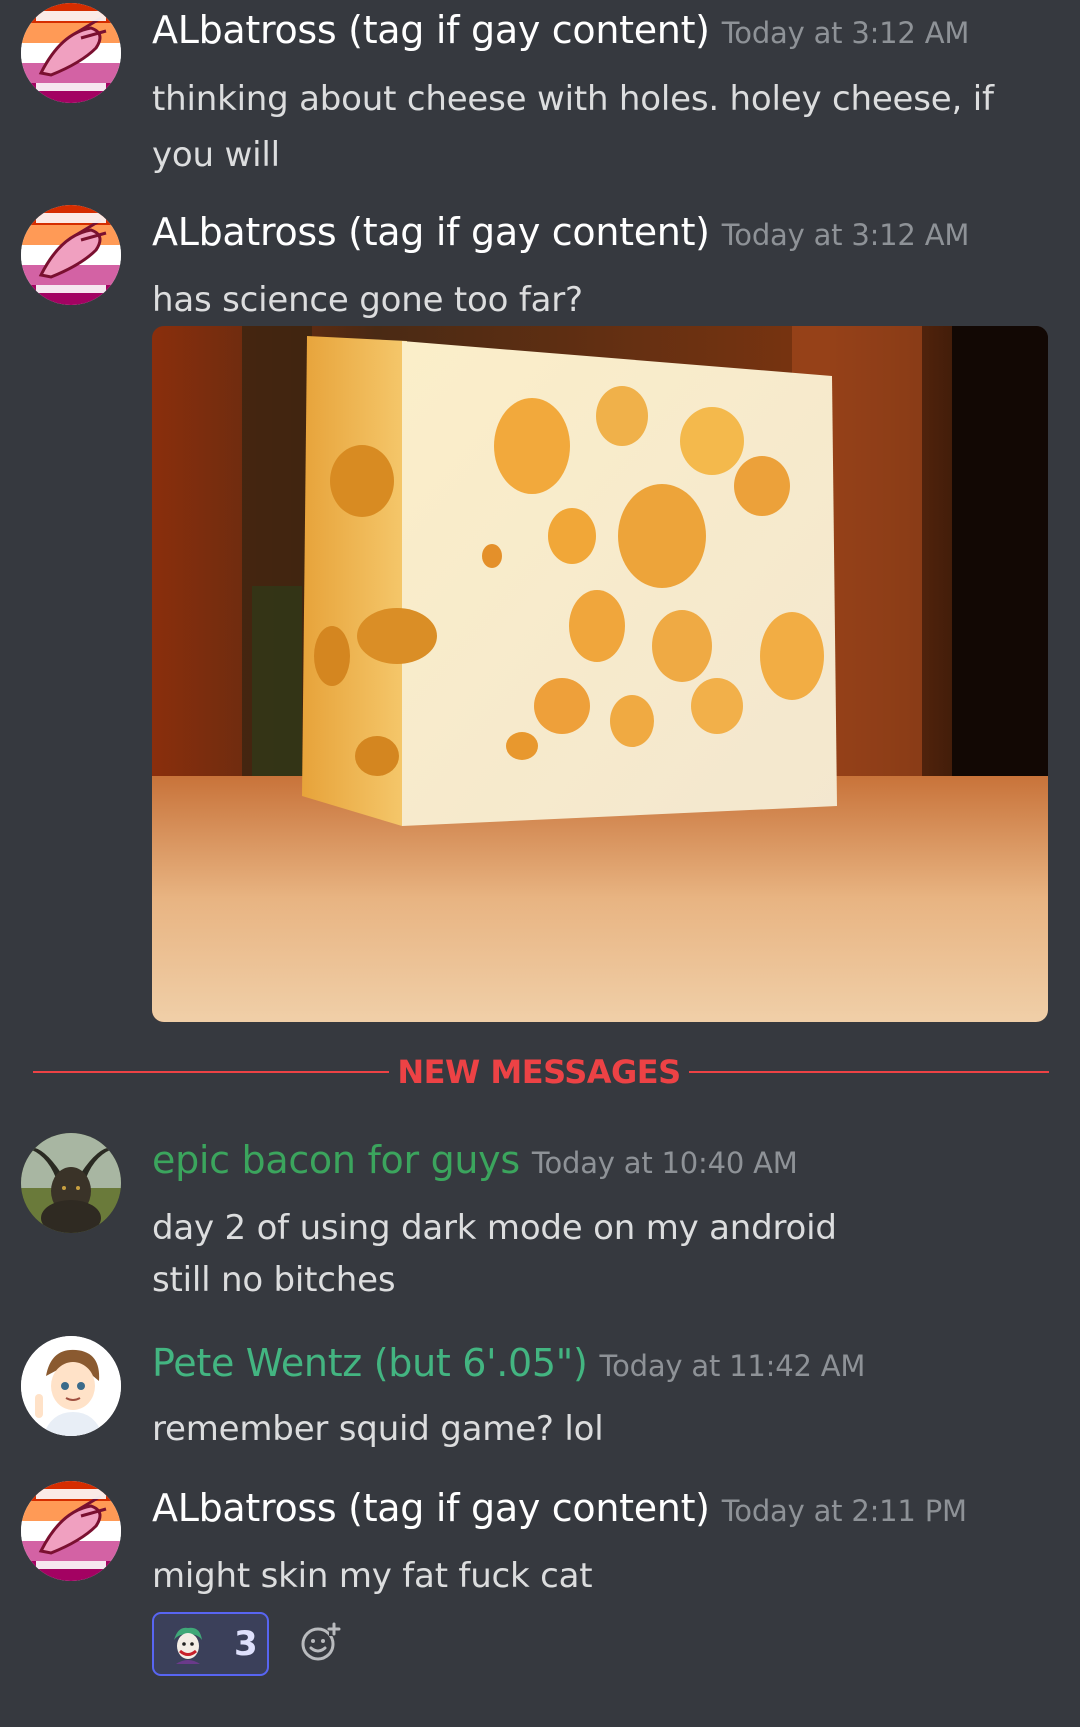  What do you see at coordinates (844, 1511) in the screenshot?
I see `timestamp: Today at 2:11 PM` at bounding box center [844, 1511].